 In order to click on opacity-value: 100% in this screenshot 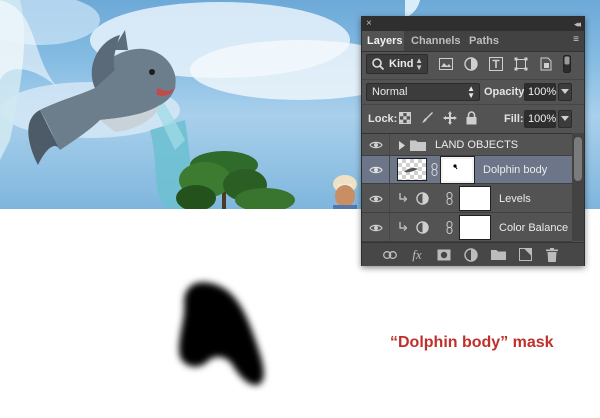, I will do `click(542, 92)`.